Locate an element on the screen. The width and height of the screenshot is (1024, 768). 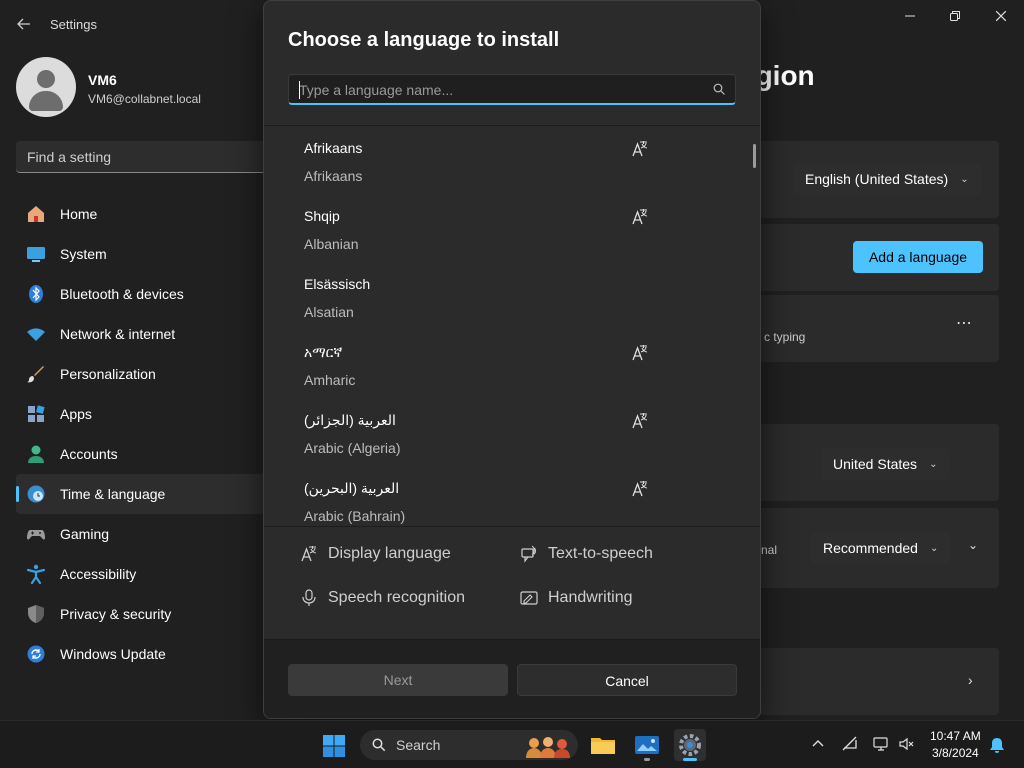
language-native-name: Elsässisch is located at coordinates (337, 284).